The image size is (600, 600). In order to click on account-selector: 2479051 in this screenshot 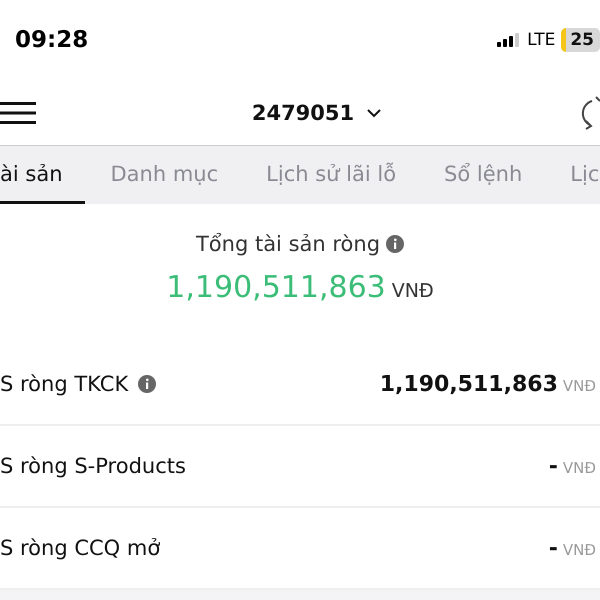, I will do `click(317, 112)`.